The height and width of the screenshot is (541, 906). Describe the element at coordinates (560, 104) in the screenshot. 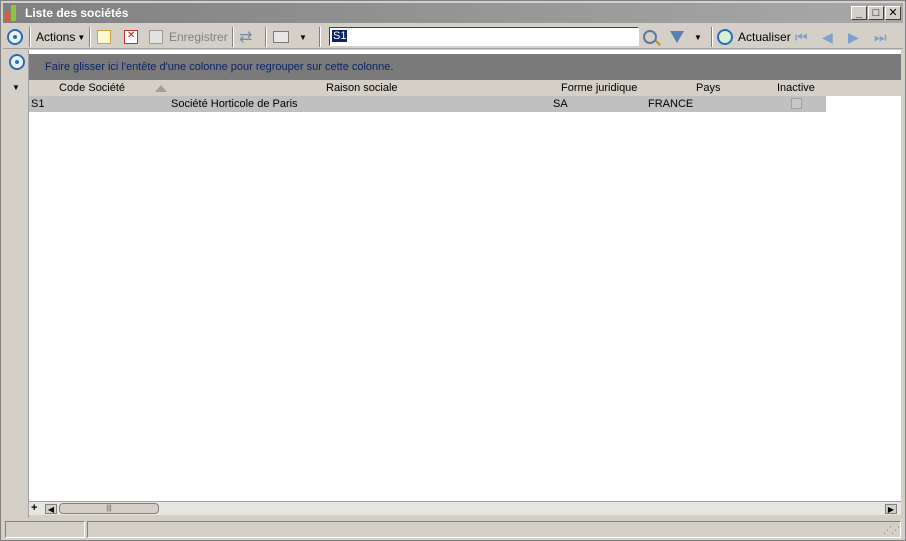

I see `cell-forme-juridique: SA` at that location.